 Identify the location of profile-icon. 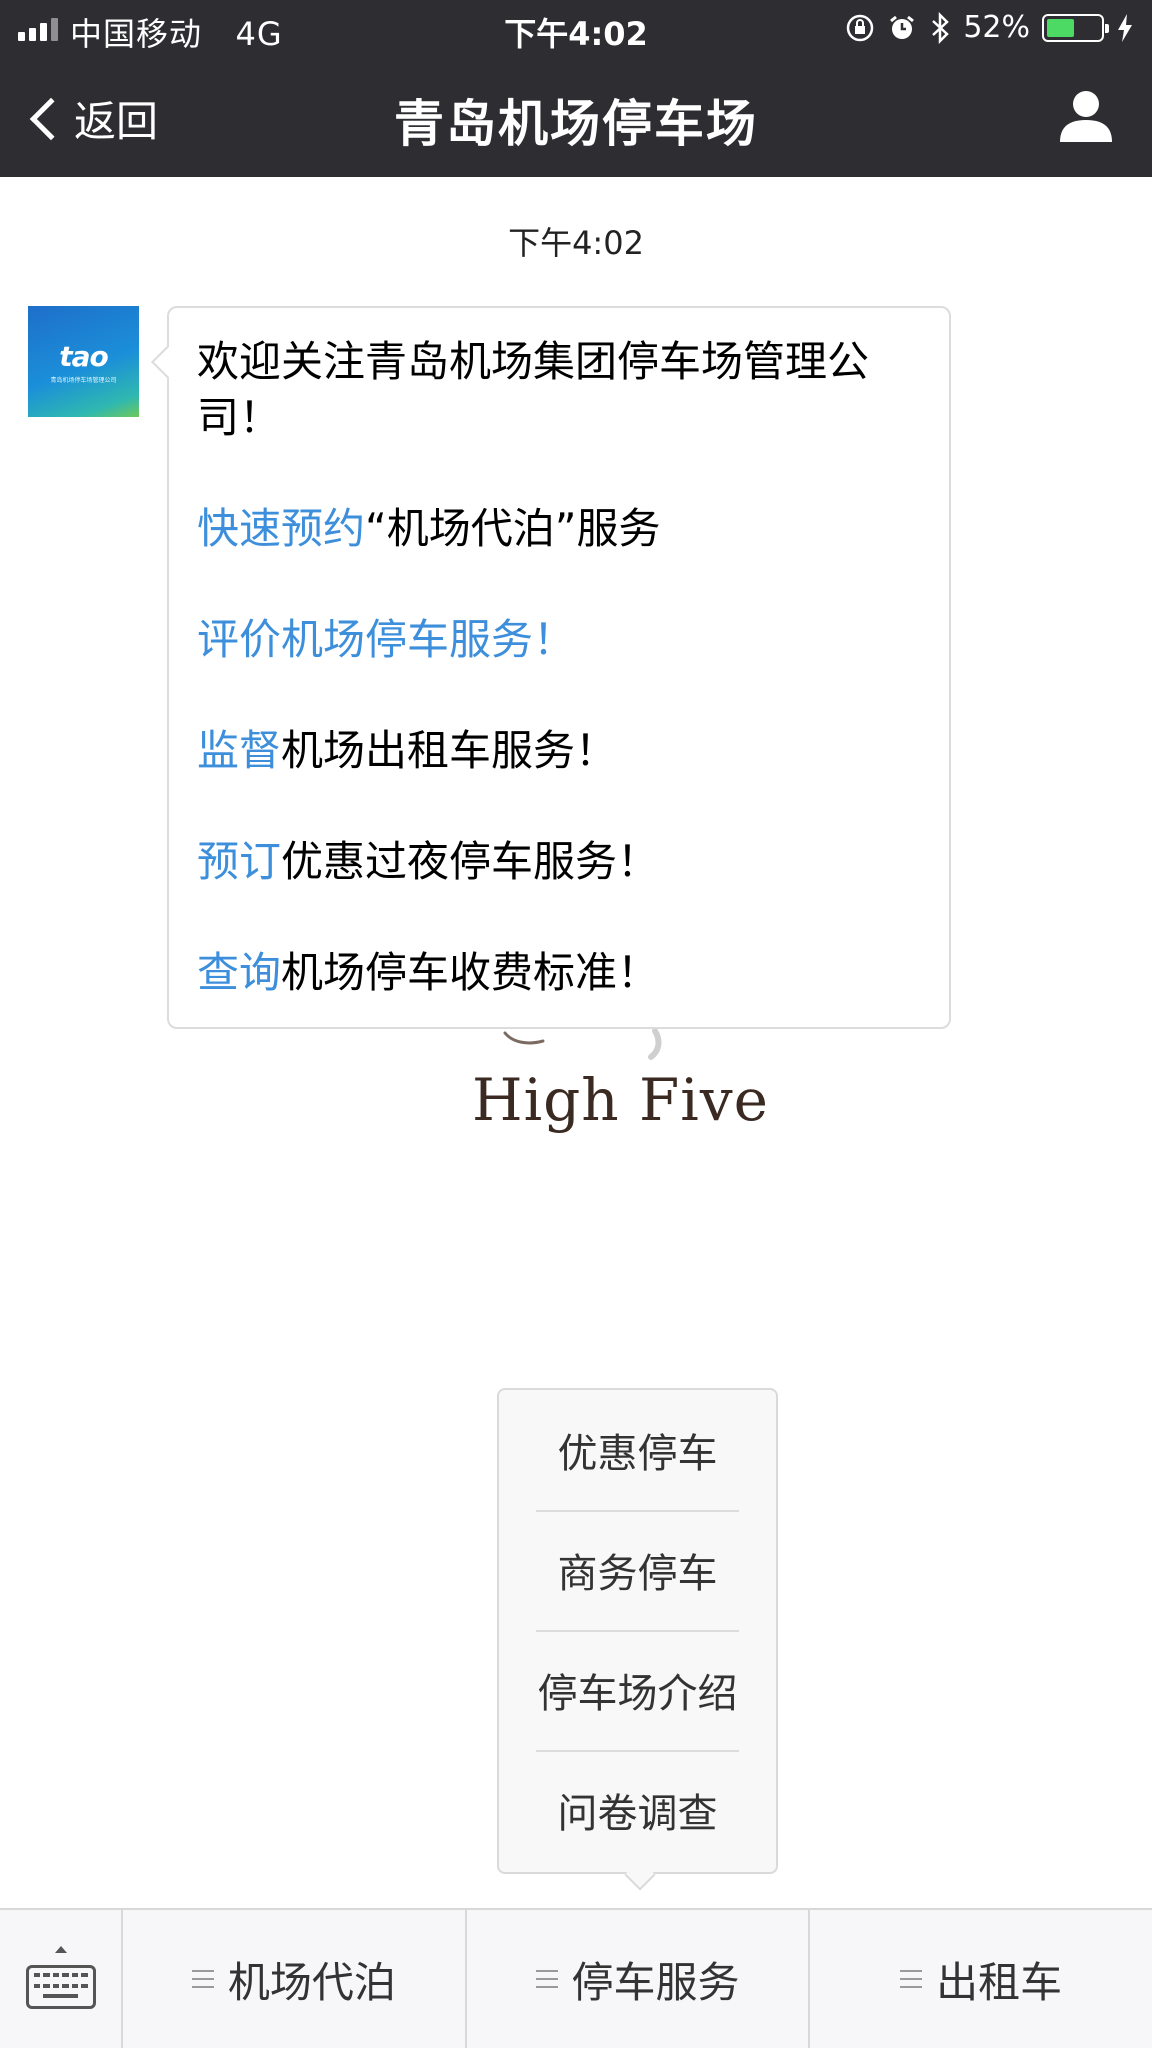
(1086, 116).